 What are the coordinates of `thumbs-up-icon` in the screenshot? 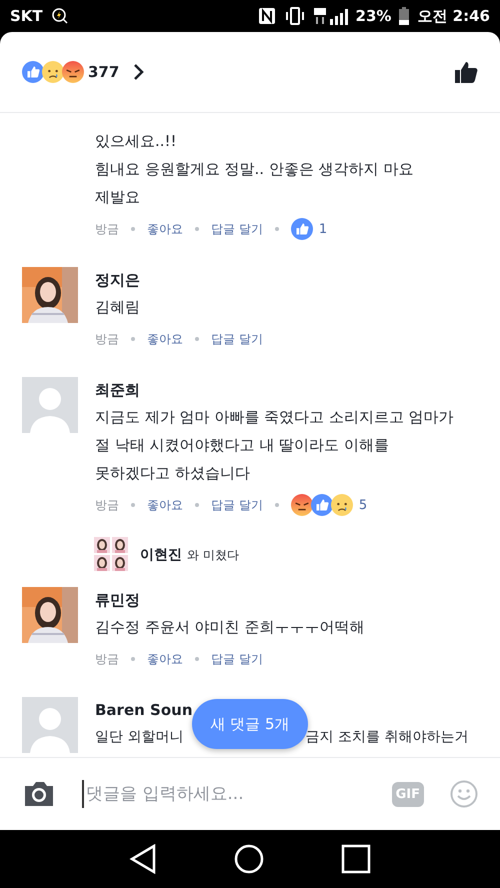 It's located at (466, 72).